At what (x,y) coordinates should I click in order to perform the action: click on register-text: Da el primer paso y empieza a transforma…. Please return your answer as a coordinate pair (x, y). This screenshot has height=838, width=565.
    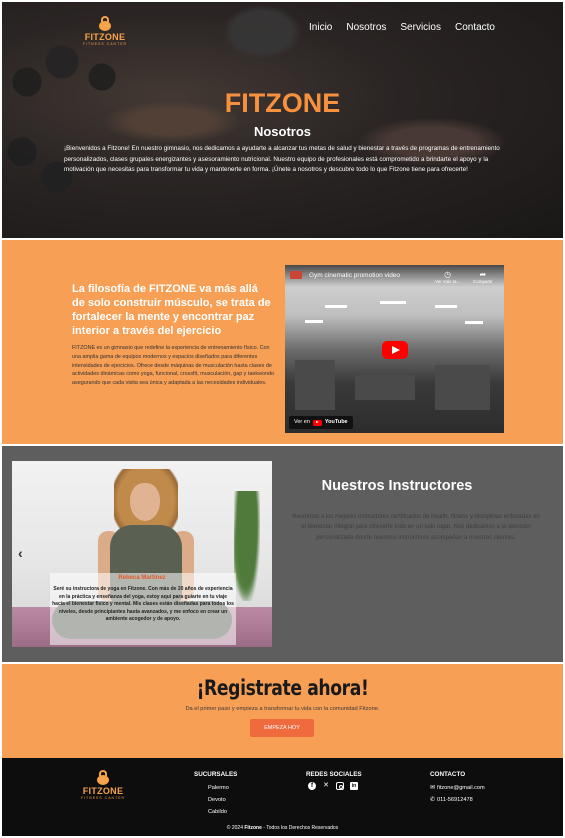
    Looking at the image, I should click on (282, 709).